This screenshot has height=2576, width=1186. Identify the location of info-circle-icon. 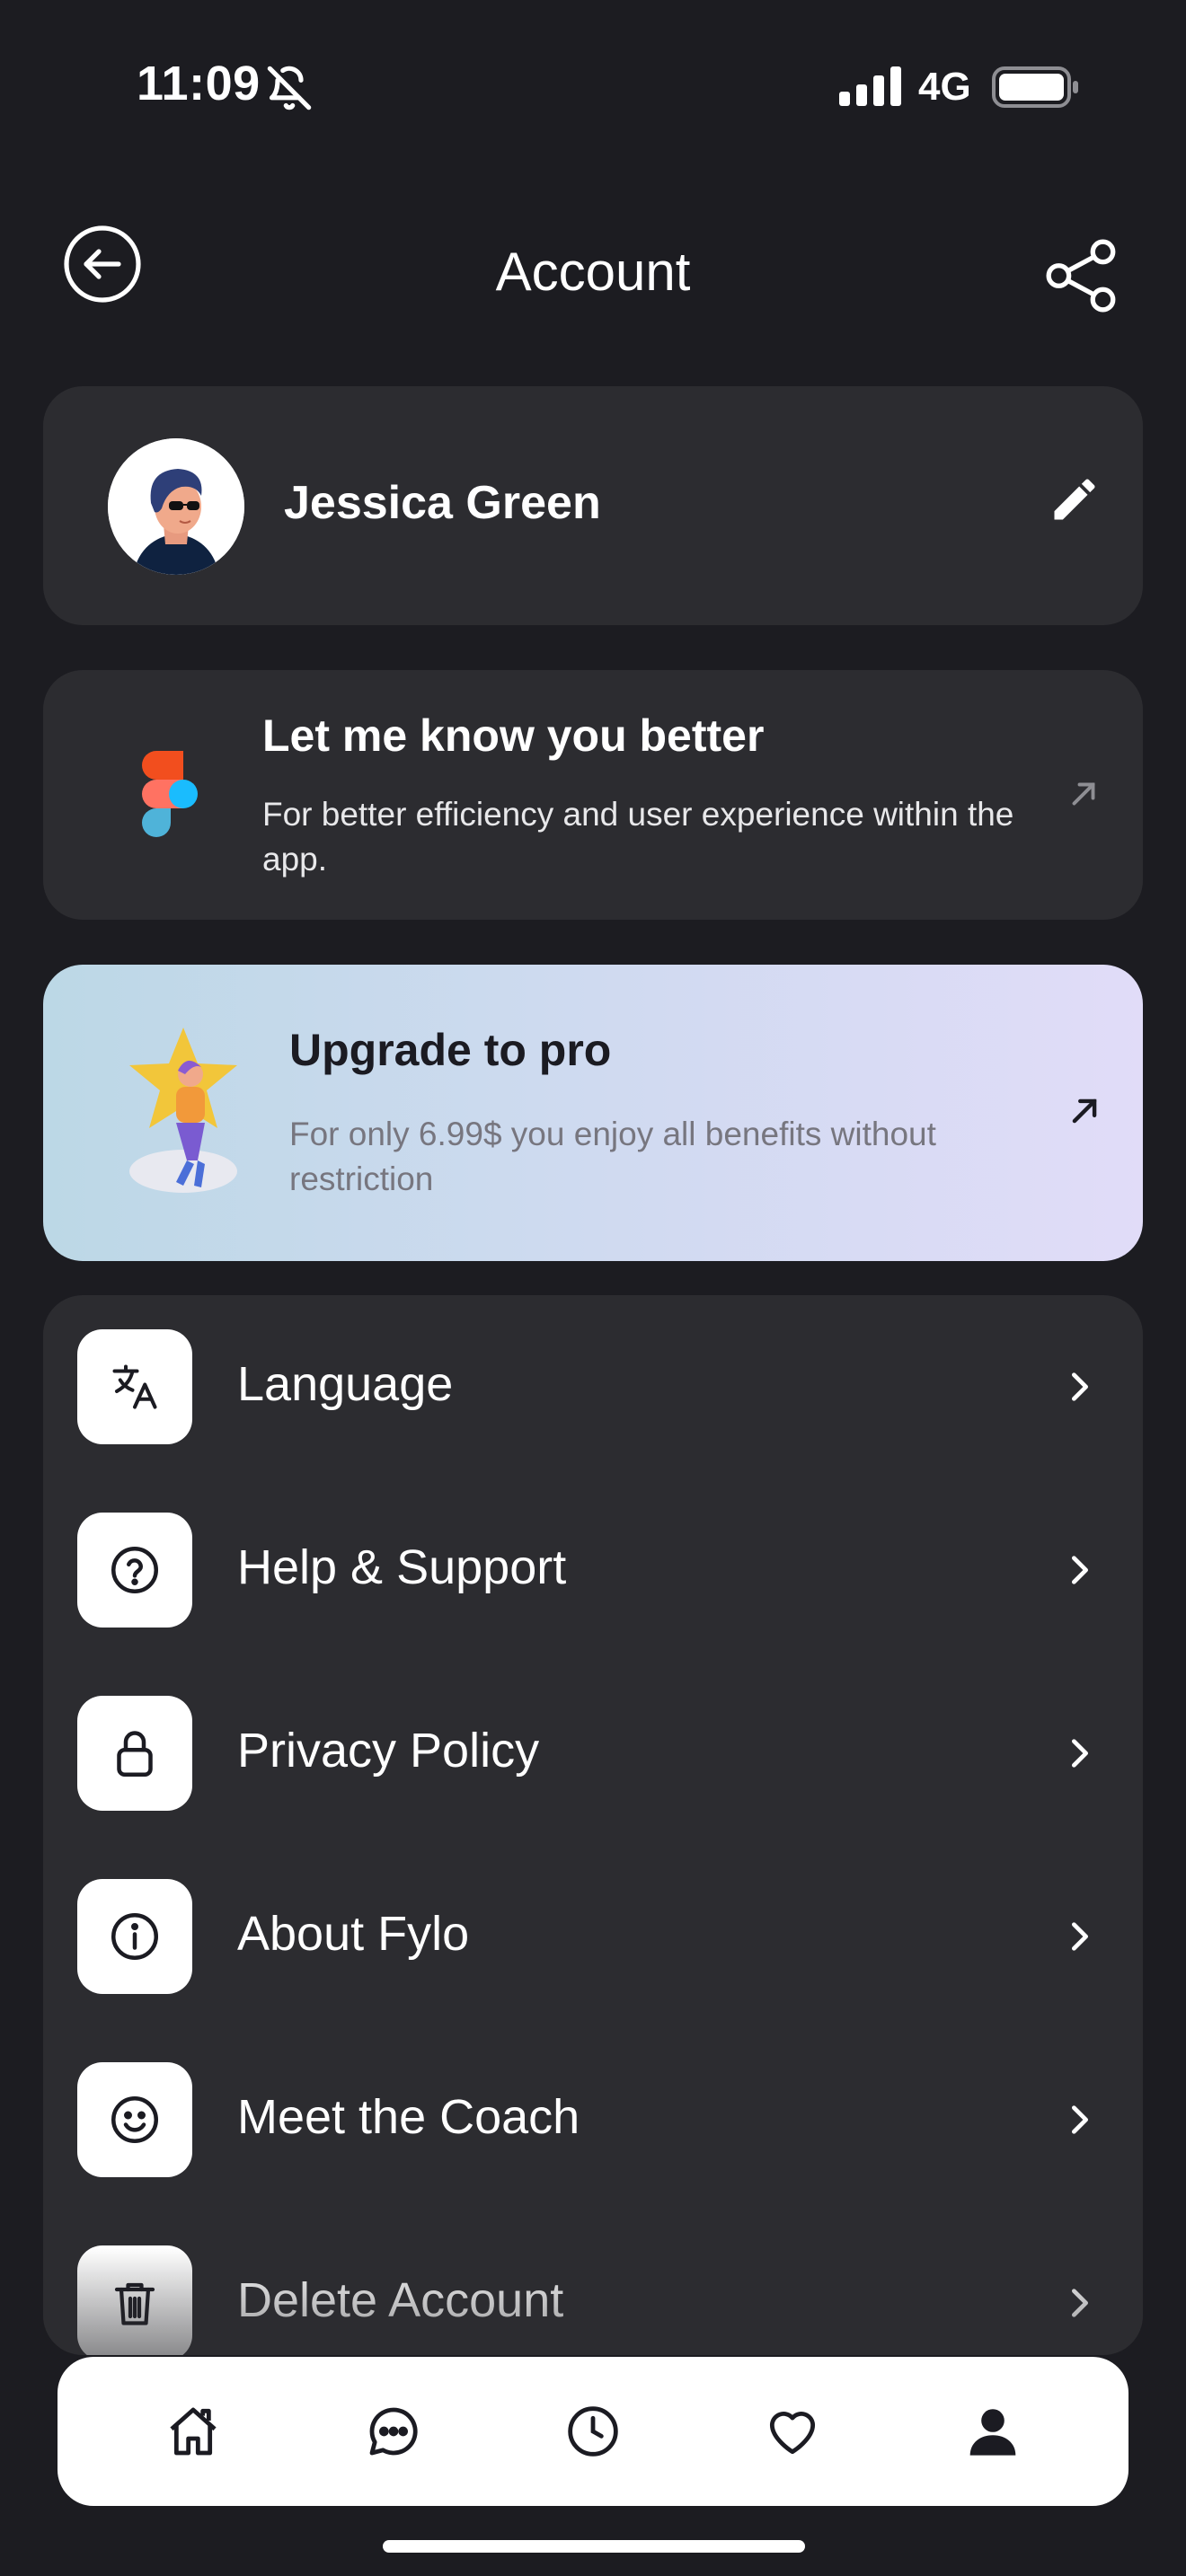
(134, 1936).